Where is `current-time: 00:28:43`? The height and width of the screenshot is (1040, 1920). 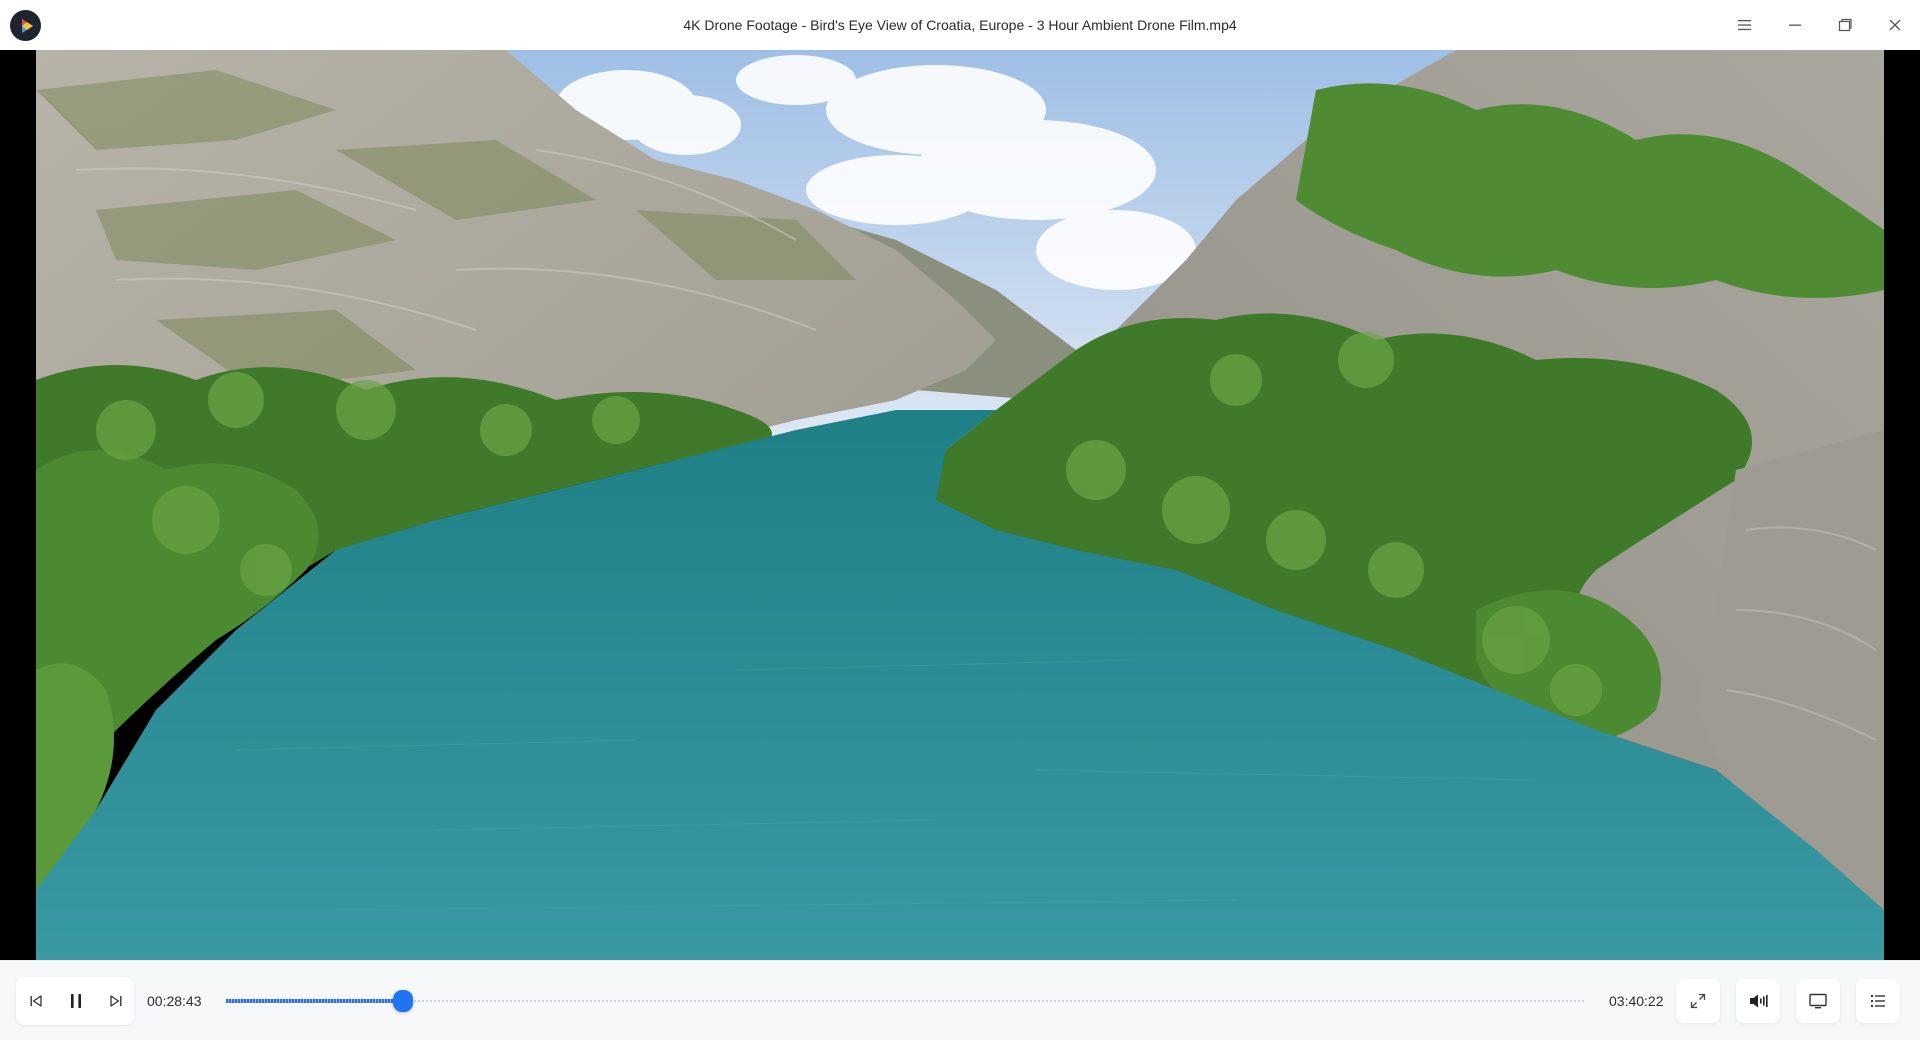
current-time: 00:28:43 is located at coordinates (174, 1001).